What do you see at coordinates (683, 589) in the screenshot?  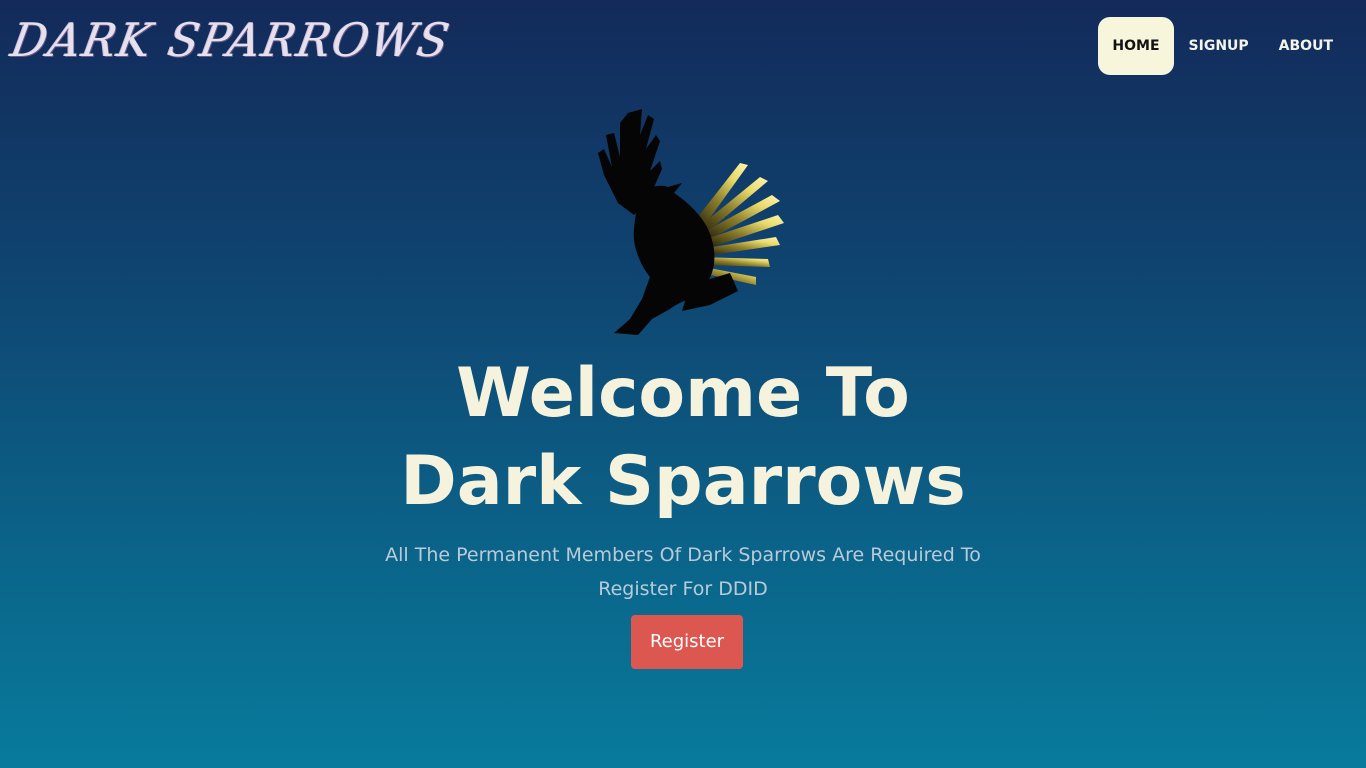 I see `hero-subtitle-line2: Register For DDID` at bounding box center [683, 589].